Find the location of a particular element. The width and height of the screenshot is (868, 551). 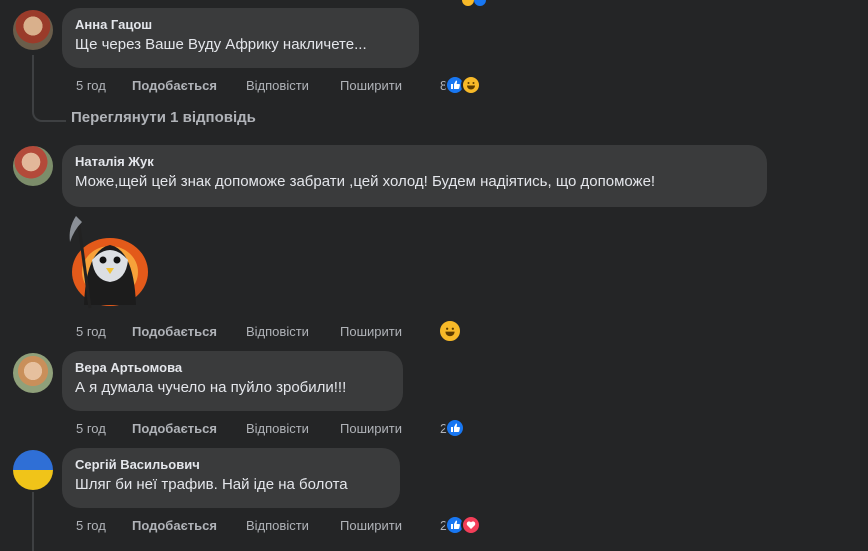

thread-connector is located at coordinates (49, 111).